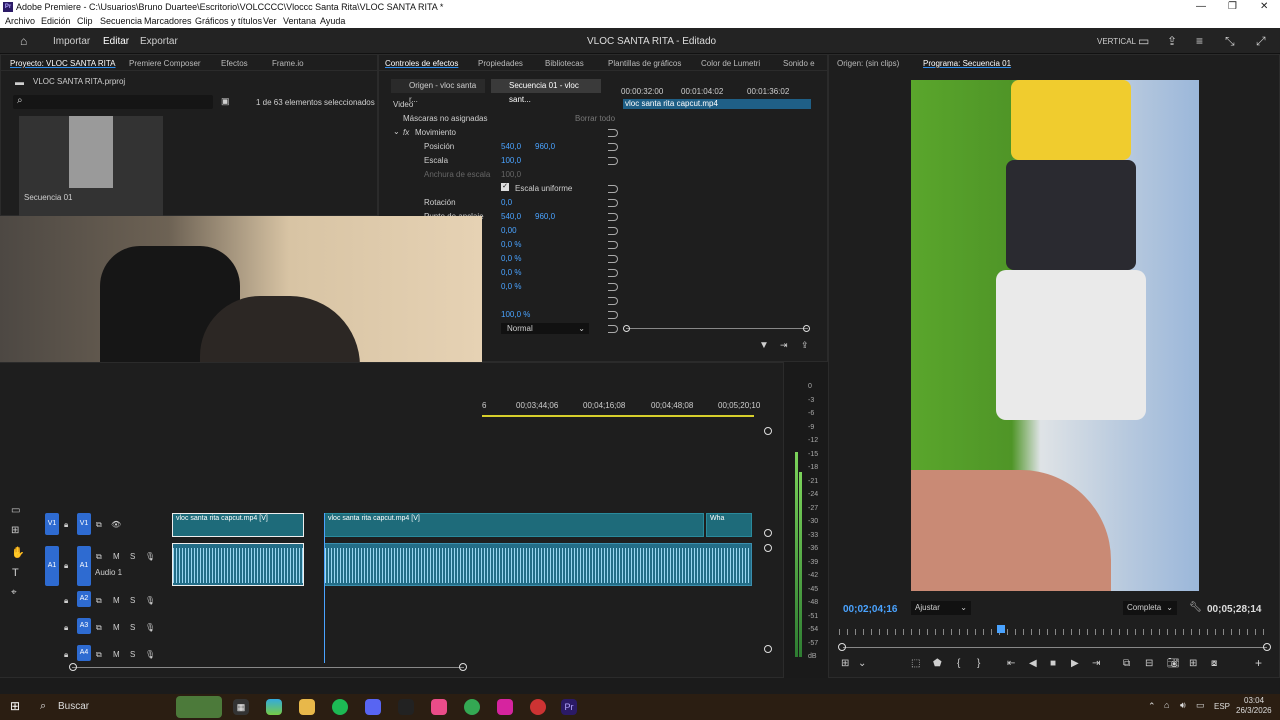 This screenshot has height=720, width=1280. What do you see at coordinates (505, 707) in the screenshot?
I see `instagram-icon` at bounding box center [505, 707].